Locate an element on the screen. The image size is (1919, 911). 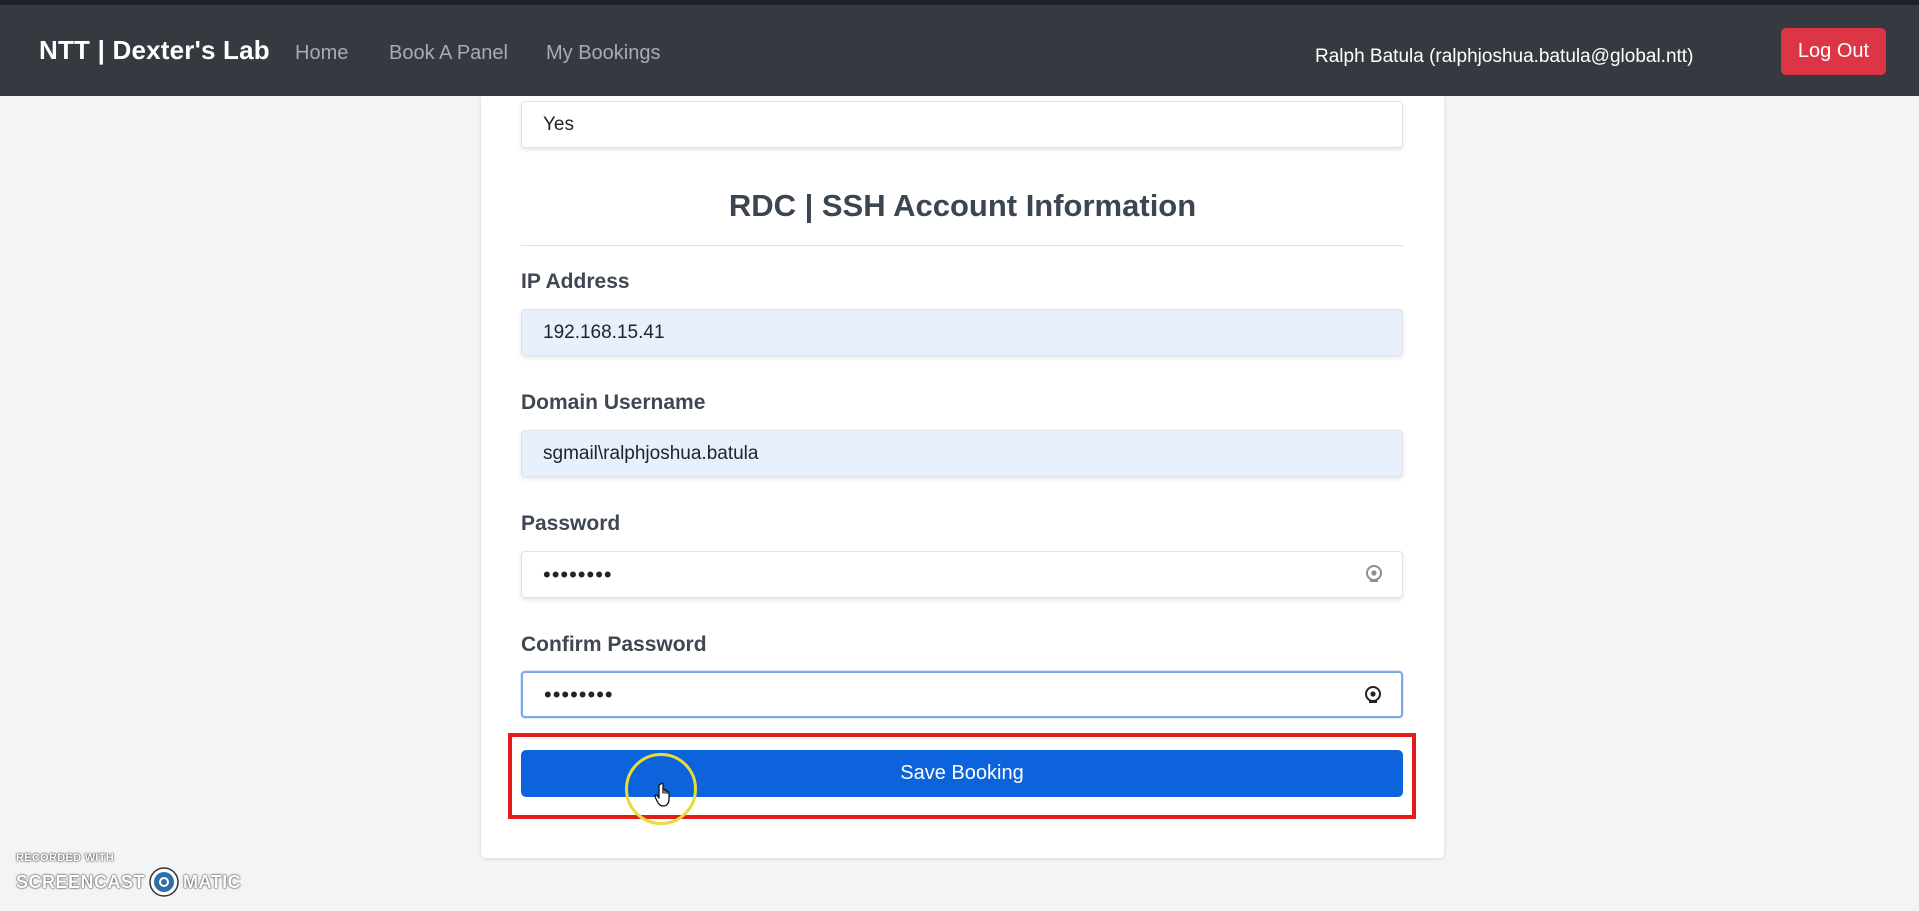
password-input: •••••••• is located at coordinates (962, 574).